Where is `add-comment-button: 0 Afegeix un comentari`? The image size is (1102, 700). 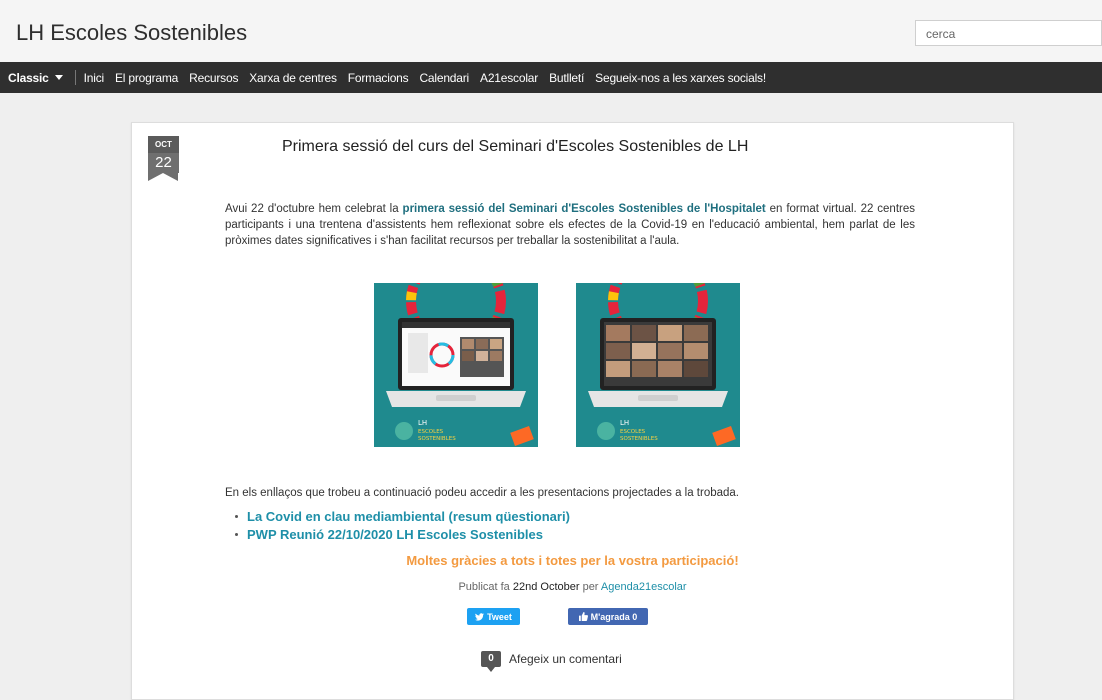 add-comment-button: 0 Afegeix un comentari is located at coordinates (551, 661).